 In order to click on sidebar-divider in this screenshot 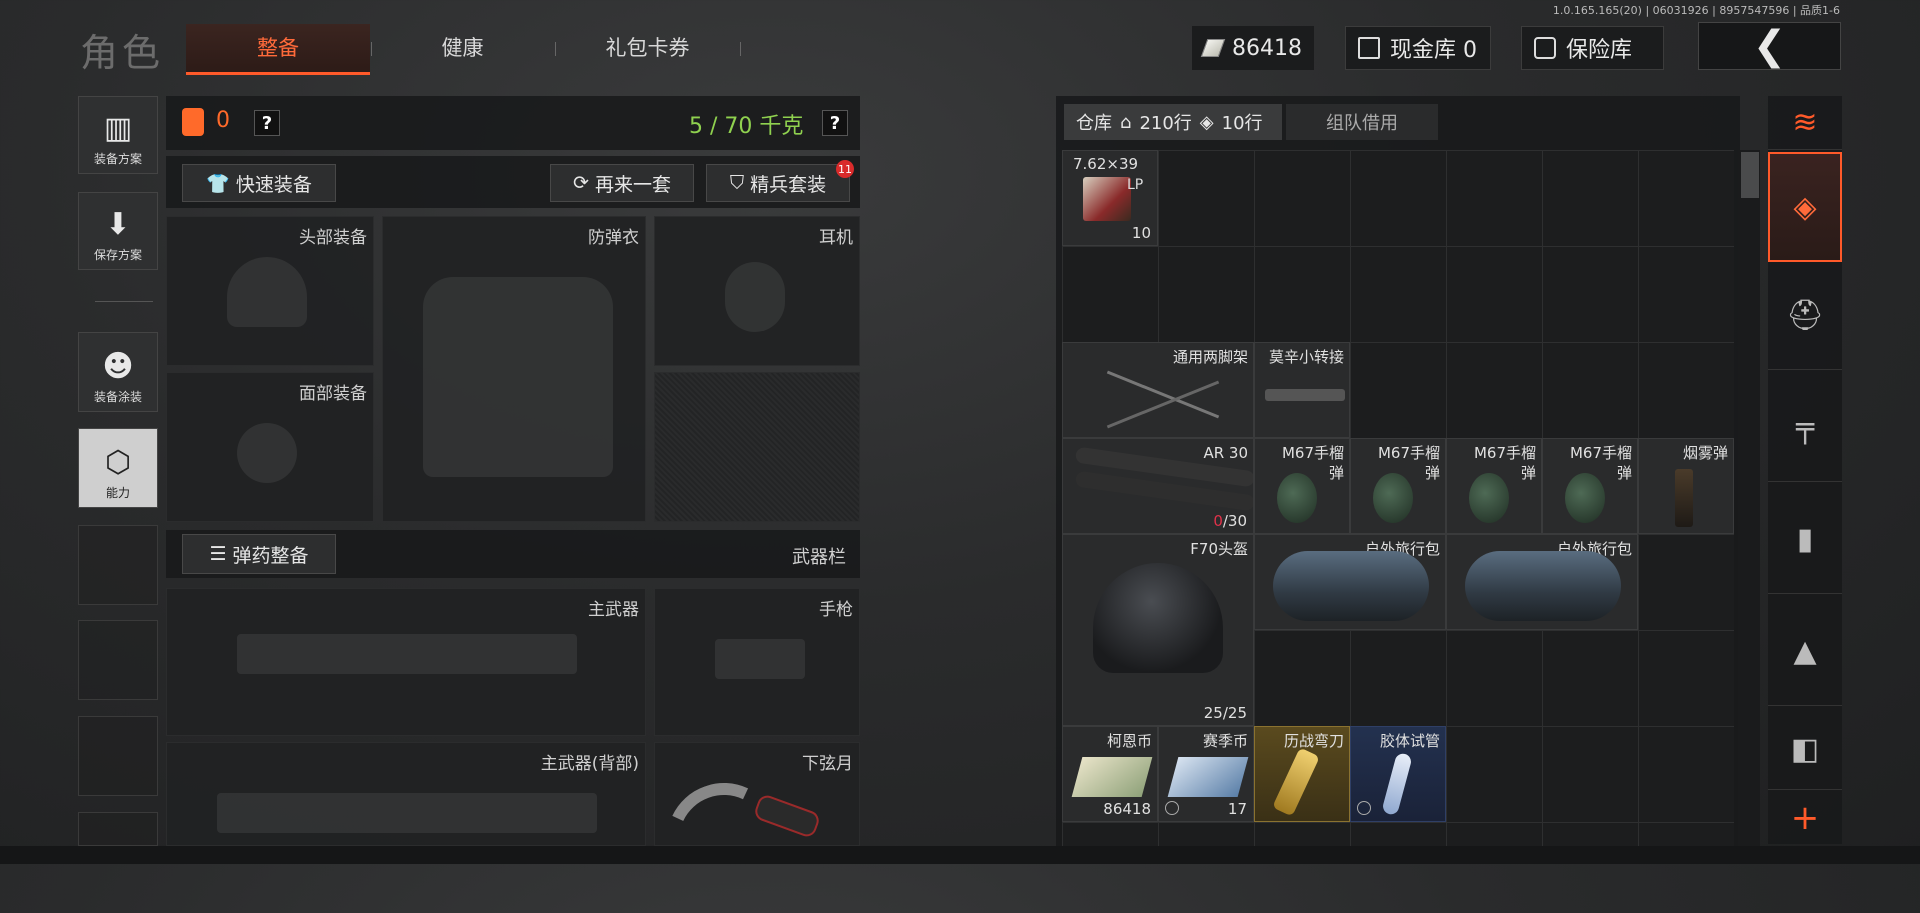, I will do `click(124, 301)`.